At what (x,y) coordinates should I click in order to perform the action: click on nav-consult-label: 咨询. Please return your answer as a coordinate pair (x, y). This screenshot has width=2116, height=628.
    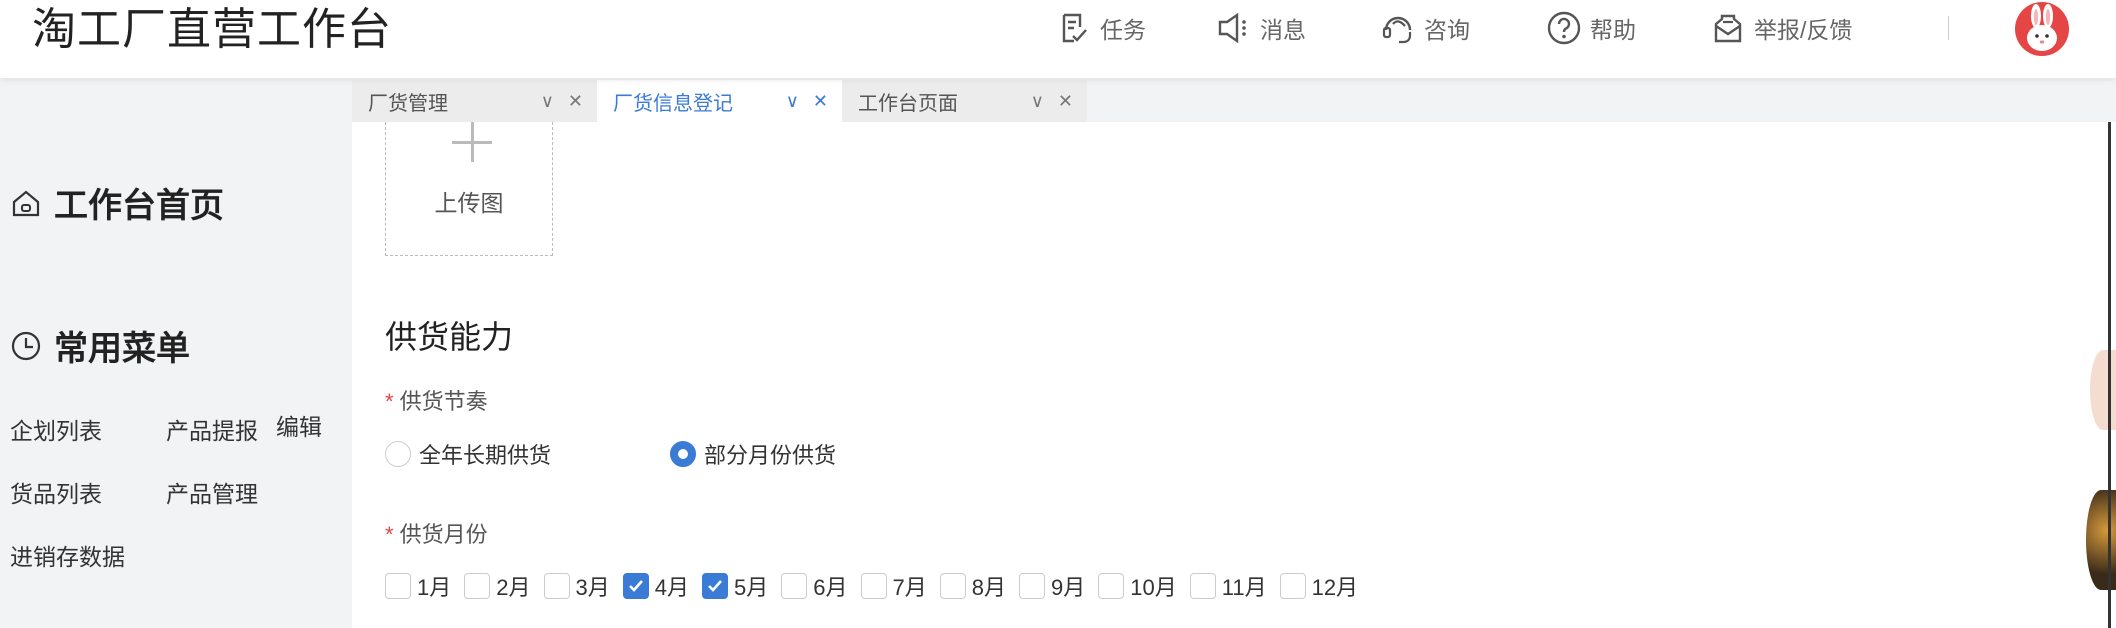
    Looking at the image, I should click on (1447, 30).